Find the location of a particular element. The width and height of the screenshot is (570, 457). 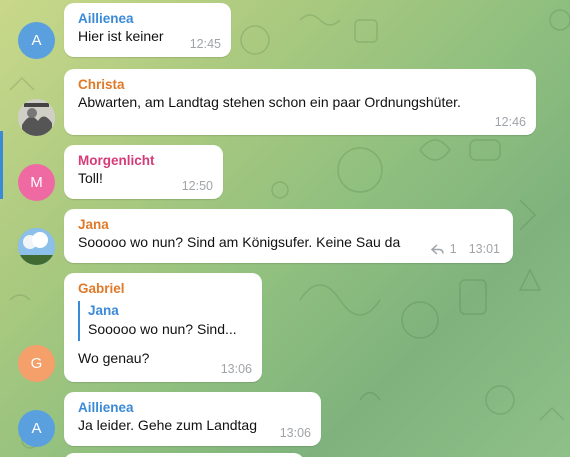

sender-name: Morgenlicht is located at coordinates (144, 160).